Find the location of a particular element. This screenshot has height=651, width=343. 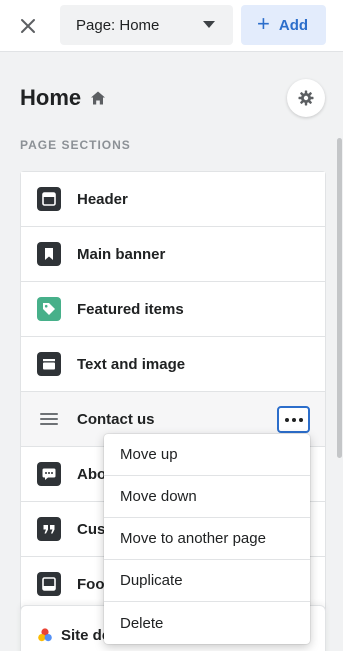

section-row-featured-items: Featured items is located at coordinates (173, 309).